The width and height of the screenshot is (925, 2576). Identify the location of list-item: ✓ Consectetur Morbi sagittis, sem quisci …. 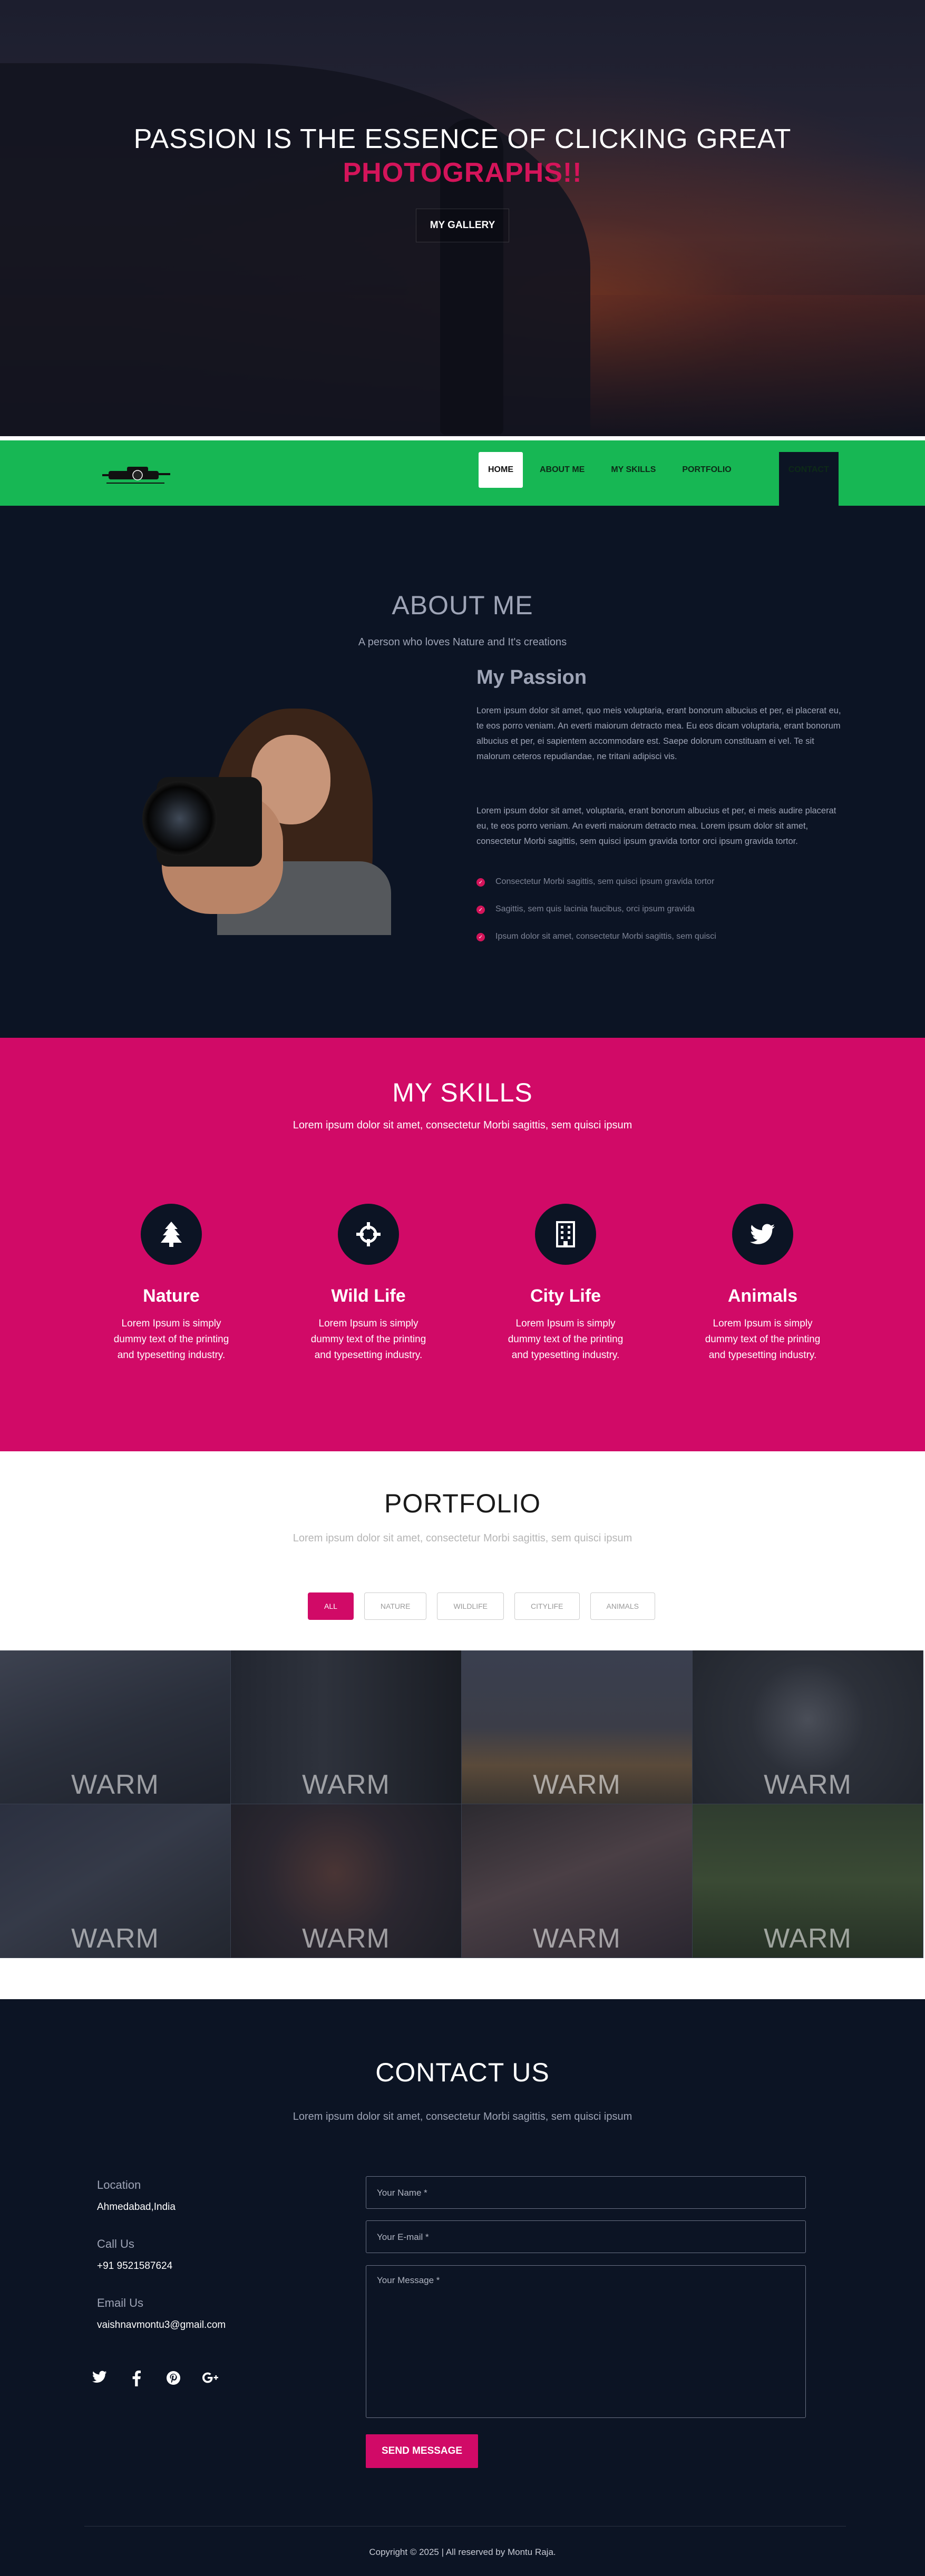
(596, 890).